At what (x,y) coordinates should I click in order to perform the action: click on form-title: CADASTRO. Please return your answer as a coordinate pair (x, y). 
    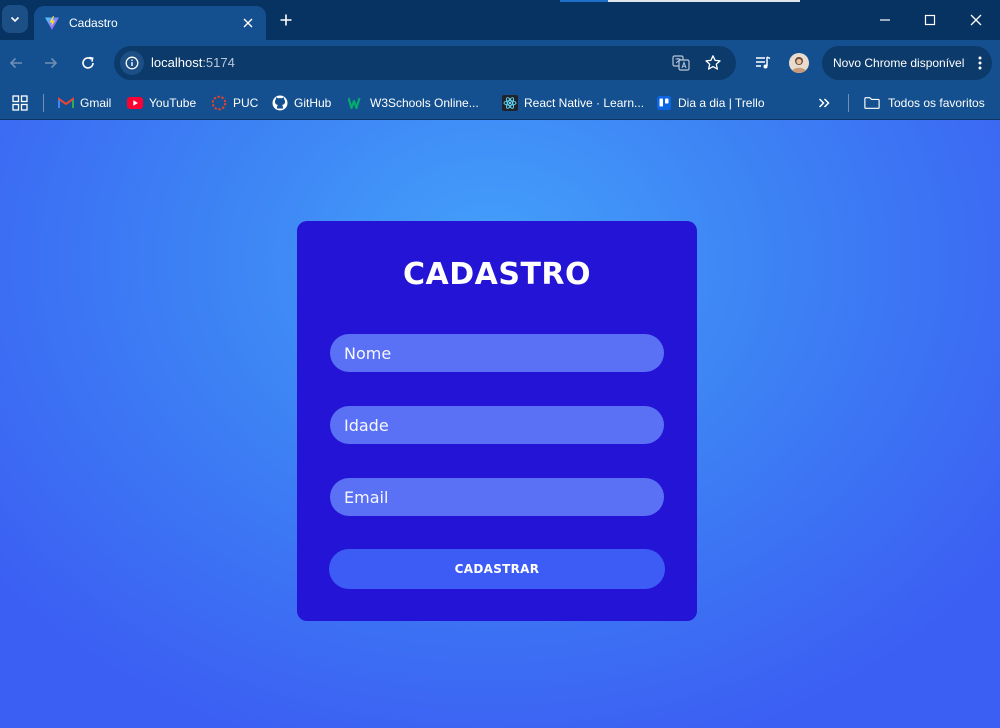
    Looking at the image, I should click on (497, 274).